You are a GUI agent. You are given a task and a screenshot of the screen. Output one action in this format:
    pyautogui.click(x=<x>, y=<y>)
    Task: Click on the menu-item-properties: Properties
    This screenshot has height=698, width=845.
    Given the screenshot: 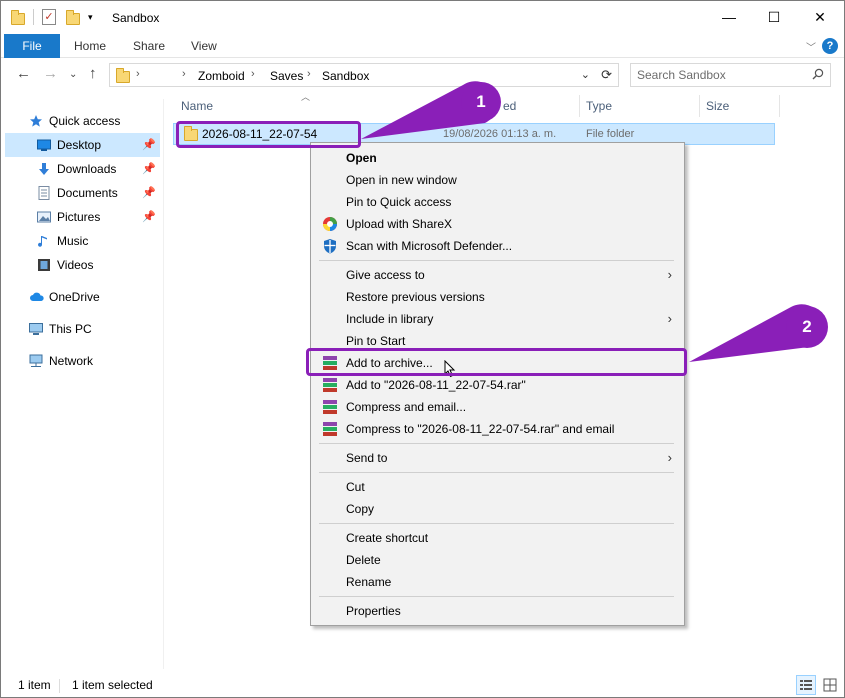 What is the action you would take?
    pyautogui.click(x=497, y=611)
    